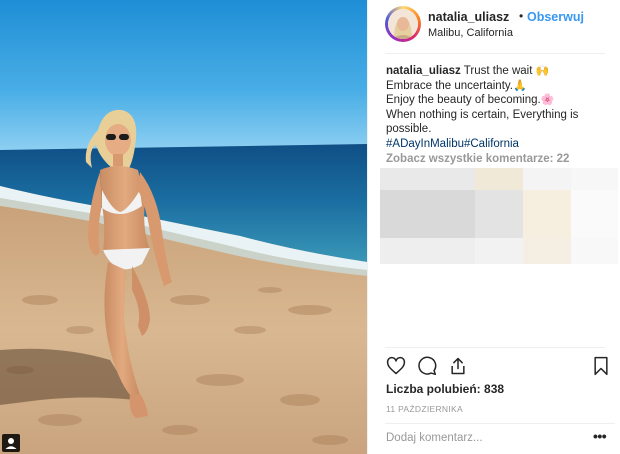 The height and width of the screenshot is (454, 620). I want to click on avatar, so click(403, 24).